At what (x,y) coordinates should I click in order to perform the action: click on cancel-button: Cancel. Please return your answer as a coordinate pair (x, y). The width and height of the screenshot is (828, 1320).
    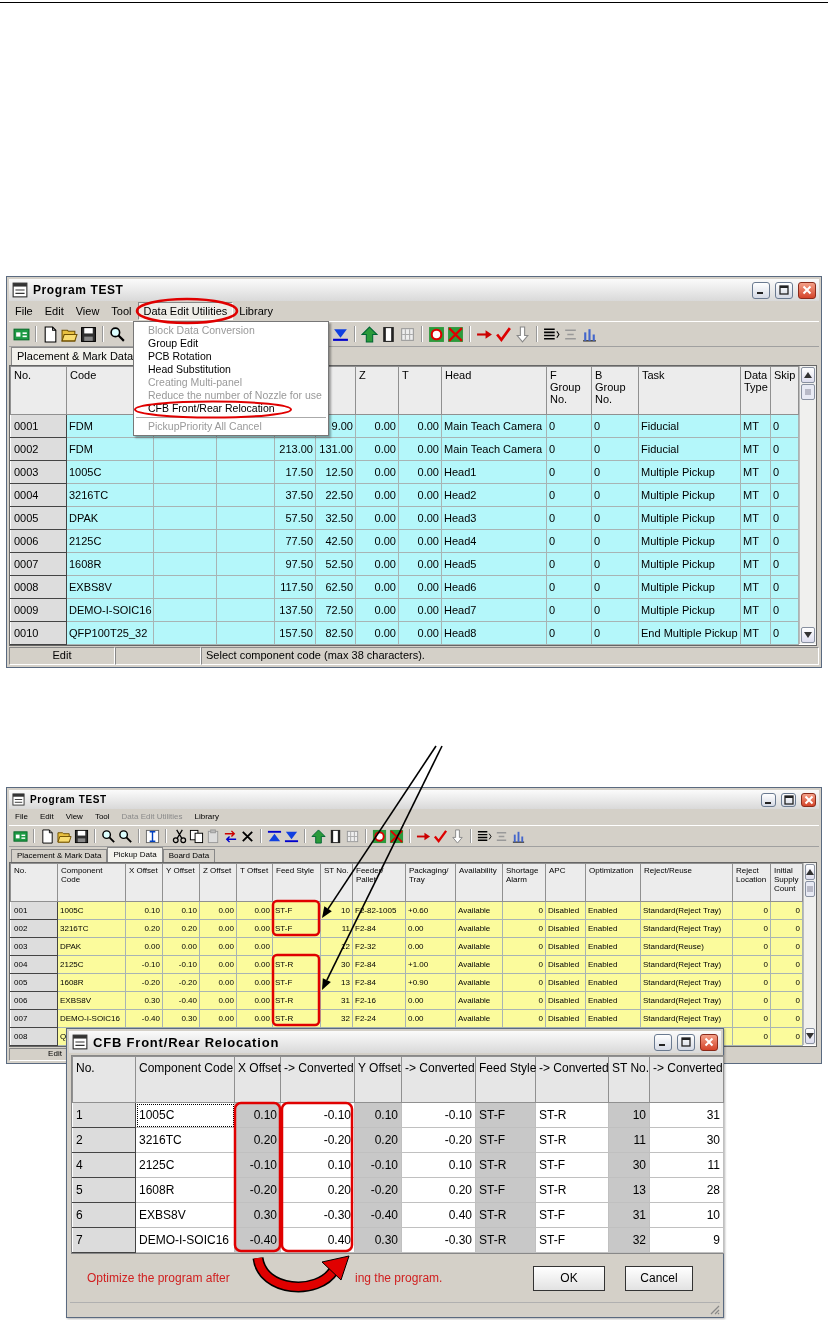
    Looking at the image, I should click on (659, 1278).